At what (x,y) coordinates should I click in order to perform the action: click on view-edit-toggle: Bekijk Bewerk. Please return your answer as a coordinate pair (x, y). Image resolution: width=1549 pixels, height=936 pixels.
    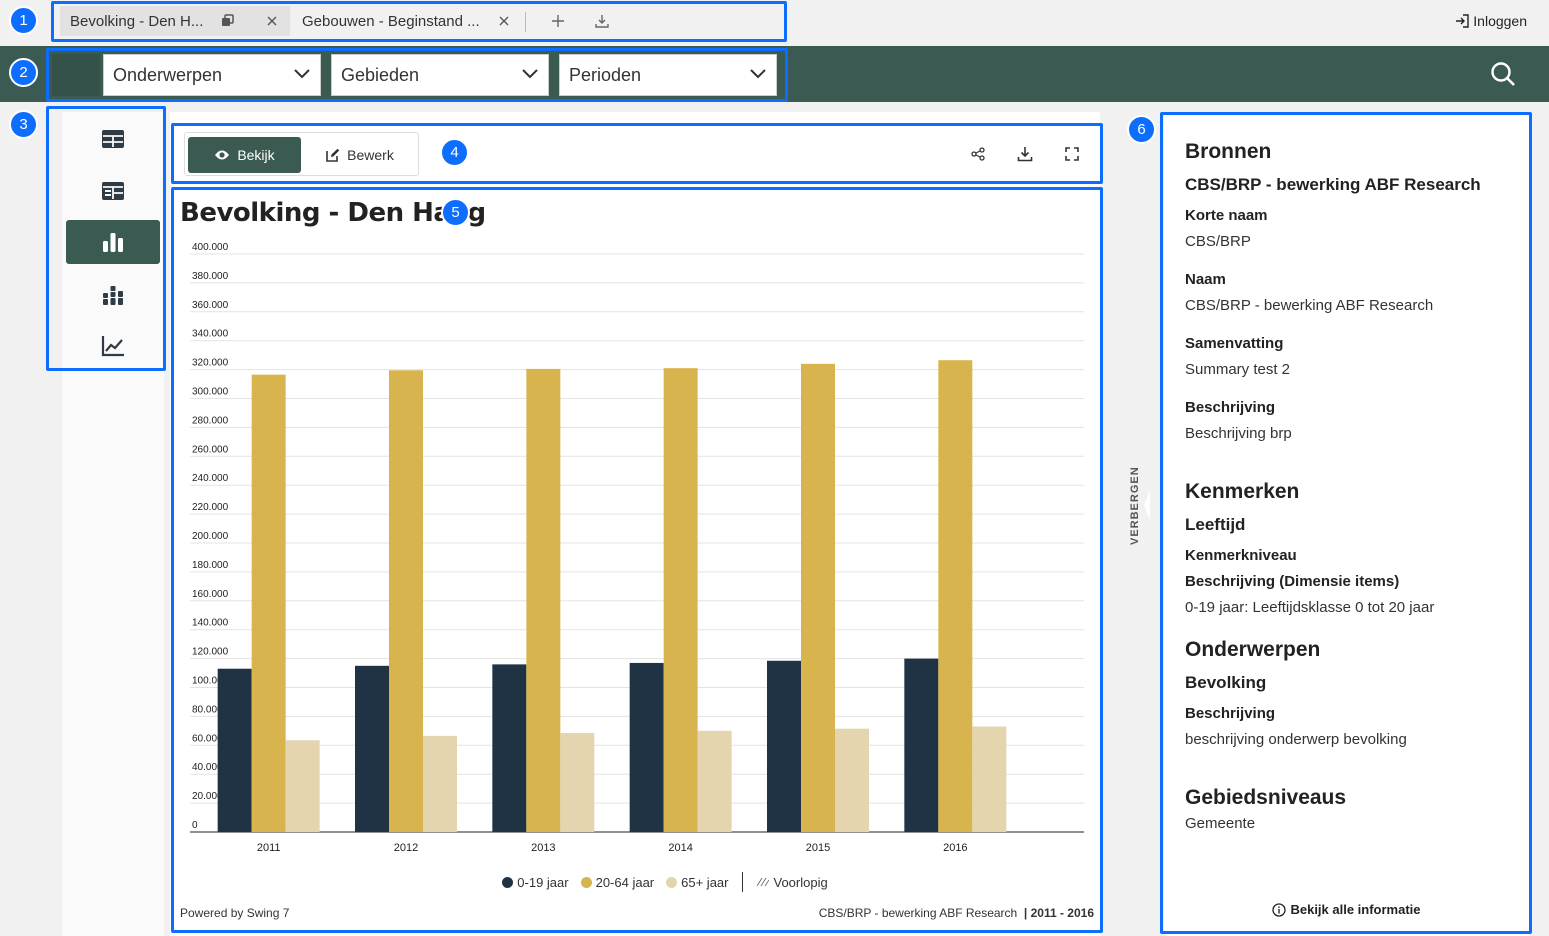
    Looking at the image, I should click on (301, 154).